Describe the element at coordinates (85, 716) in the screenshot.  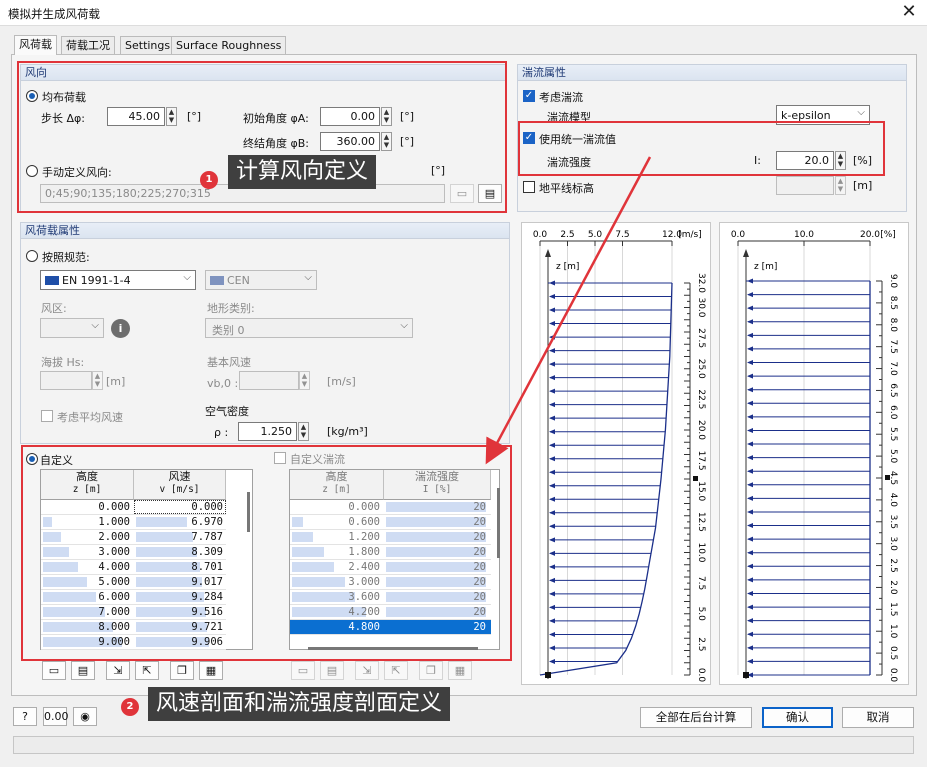
I see `eye-icon: ◉` at that location.